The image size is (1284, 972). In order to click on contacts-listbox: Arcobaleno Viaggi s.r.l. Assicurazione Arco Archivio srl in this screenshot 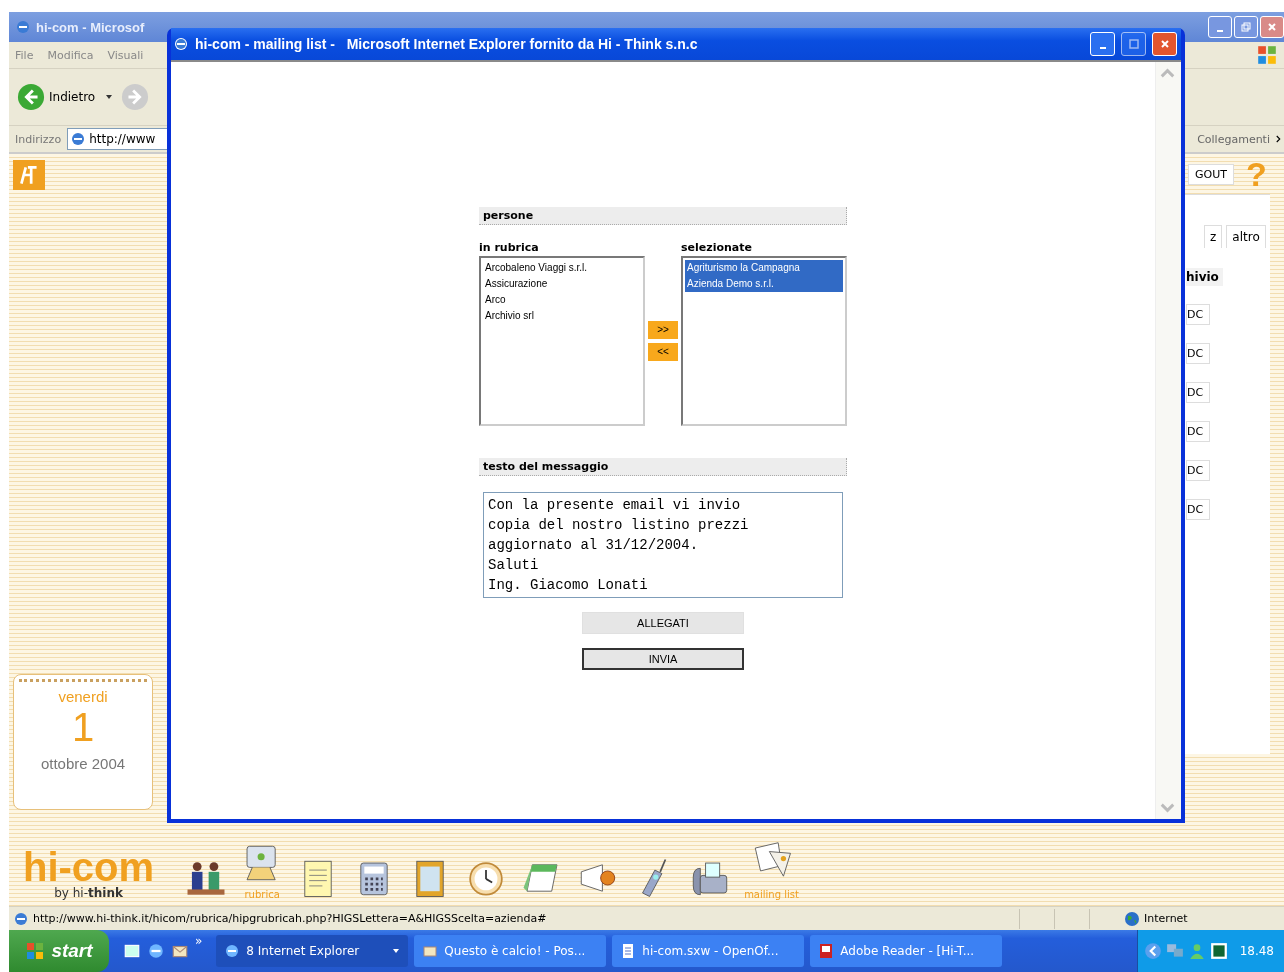, I will do `click(562, 341)`.